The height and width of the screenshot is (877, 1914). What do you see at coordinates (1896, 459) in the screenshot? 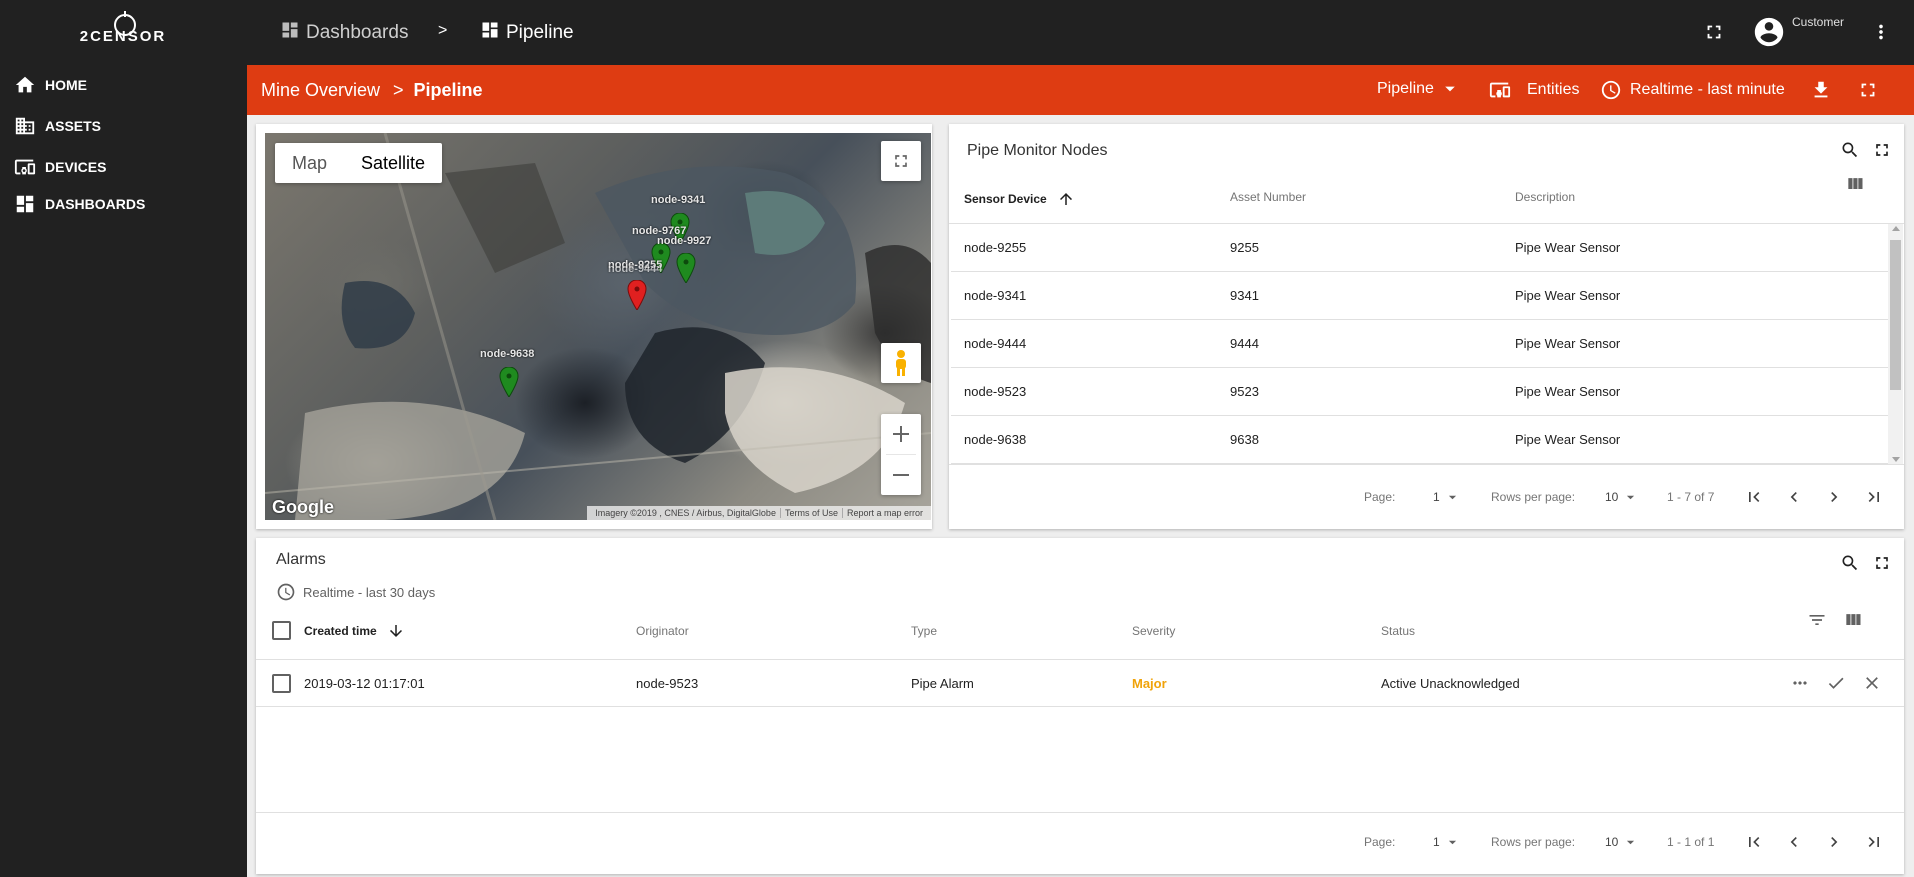
I see `scroll-down-arrow-icon` at bounding box center [1896, 459].